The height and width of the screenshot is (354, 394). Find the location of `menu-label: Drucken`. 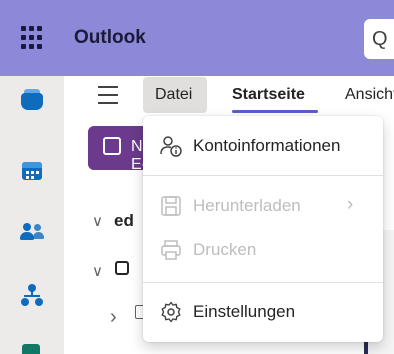

menu-label: Drucken is located at coordinates (225, 249).